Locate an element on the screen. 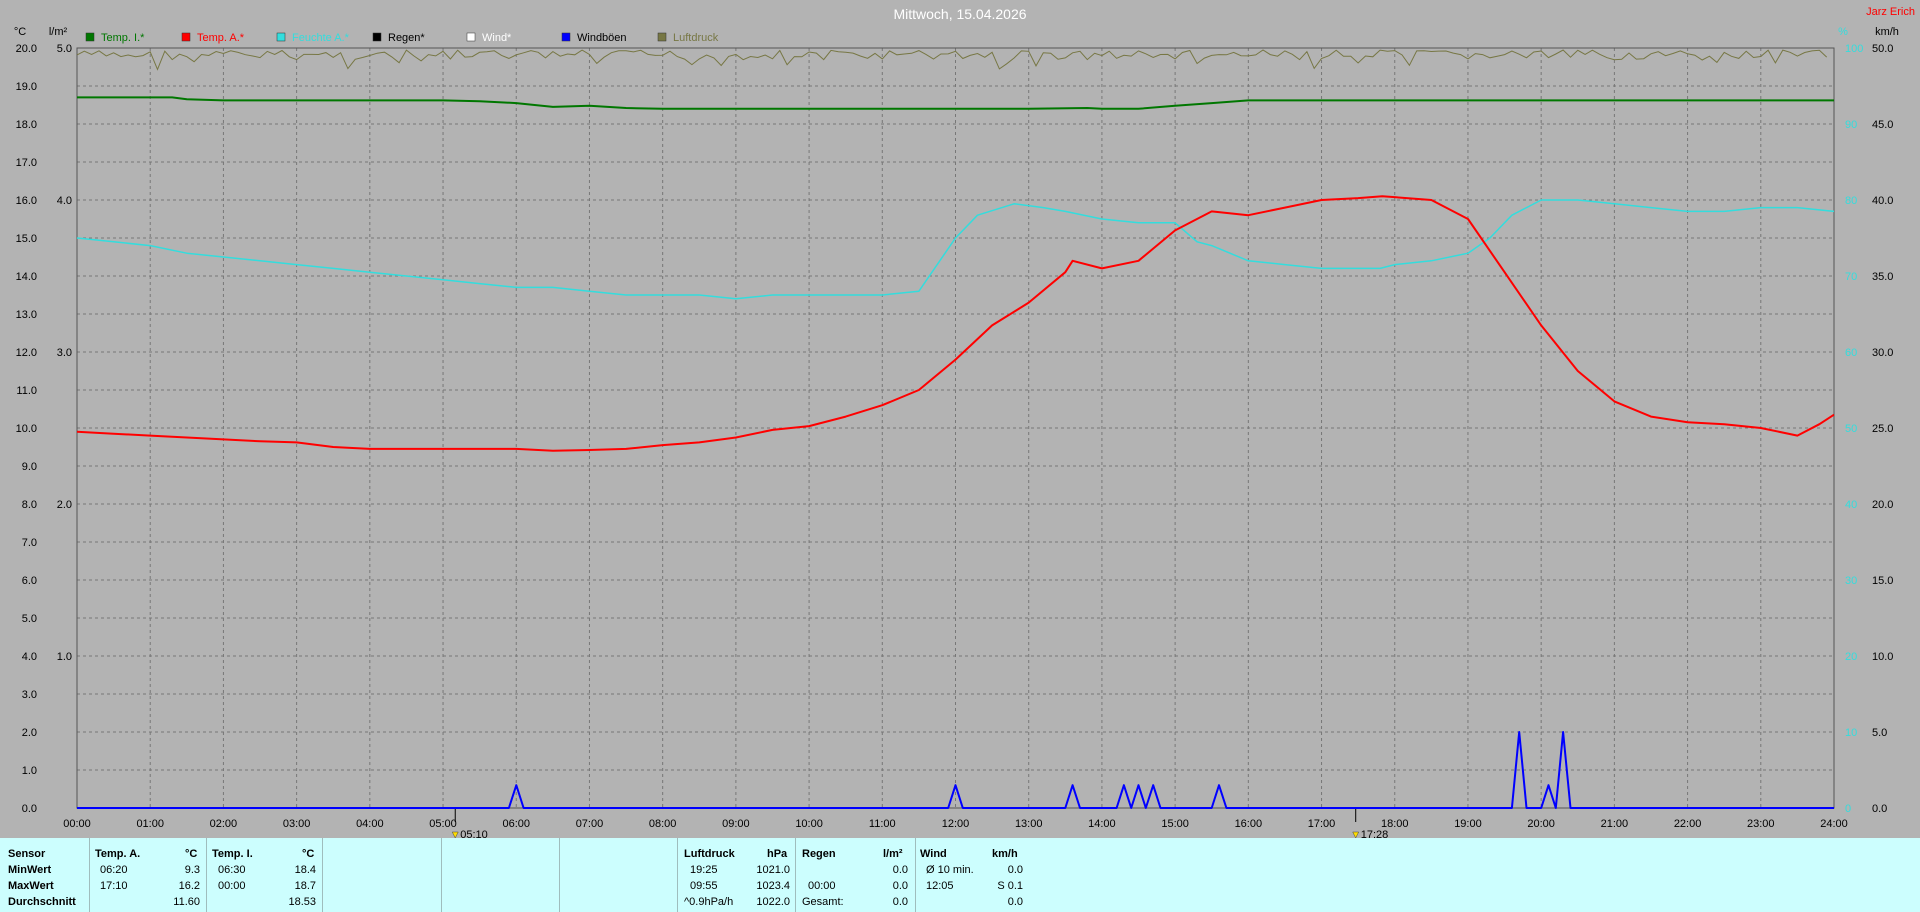  legend-swatch-temp_outside is located at coordinates (186, 37).